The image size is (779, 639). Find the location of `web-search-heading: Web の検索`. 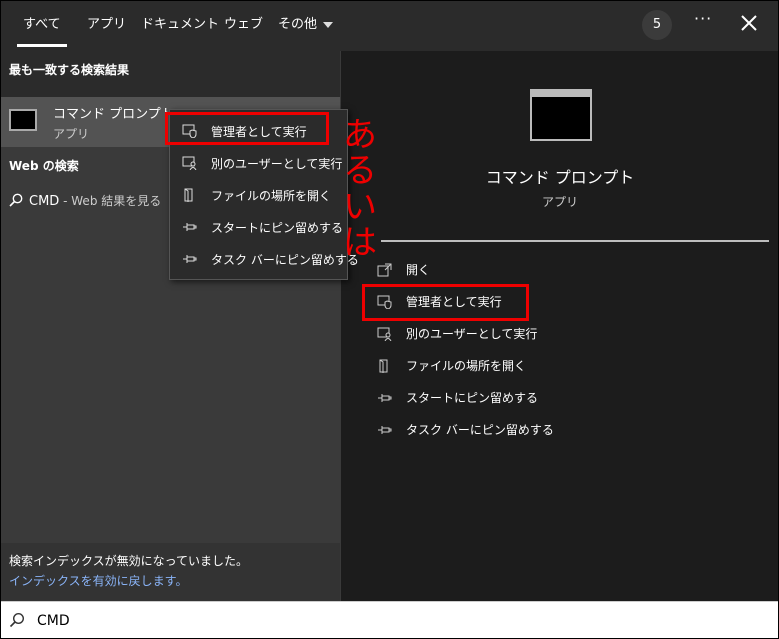

web-search-heading: Web の検索 is located at coordinates (44, 166).